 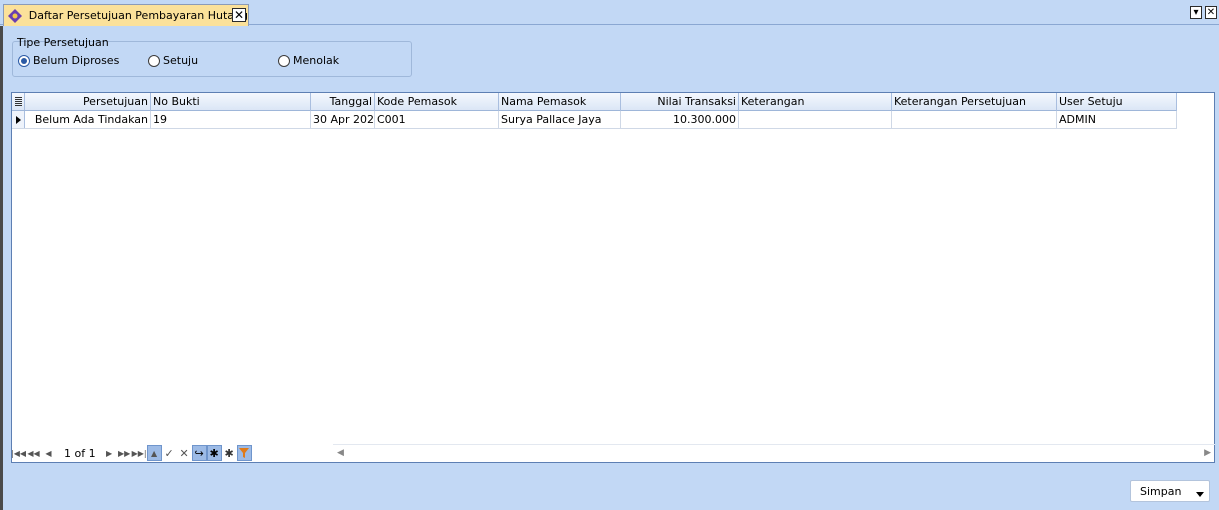 What do you see at coordinates (774, 453) in the screenshot?
I see `horizontal-scrollbar: ◀ ▶` at bounding box center [774, 453].